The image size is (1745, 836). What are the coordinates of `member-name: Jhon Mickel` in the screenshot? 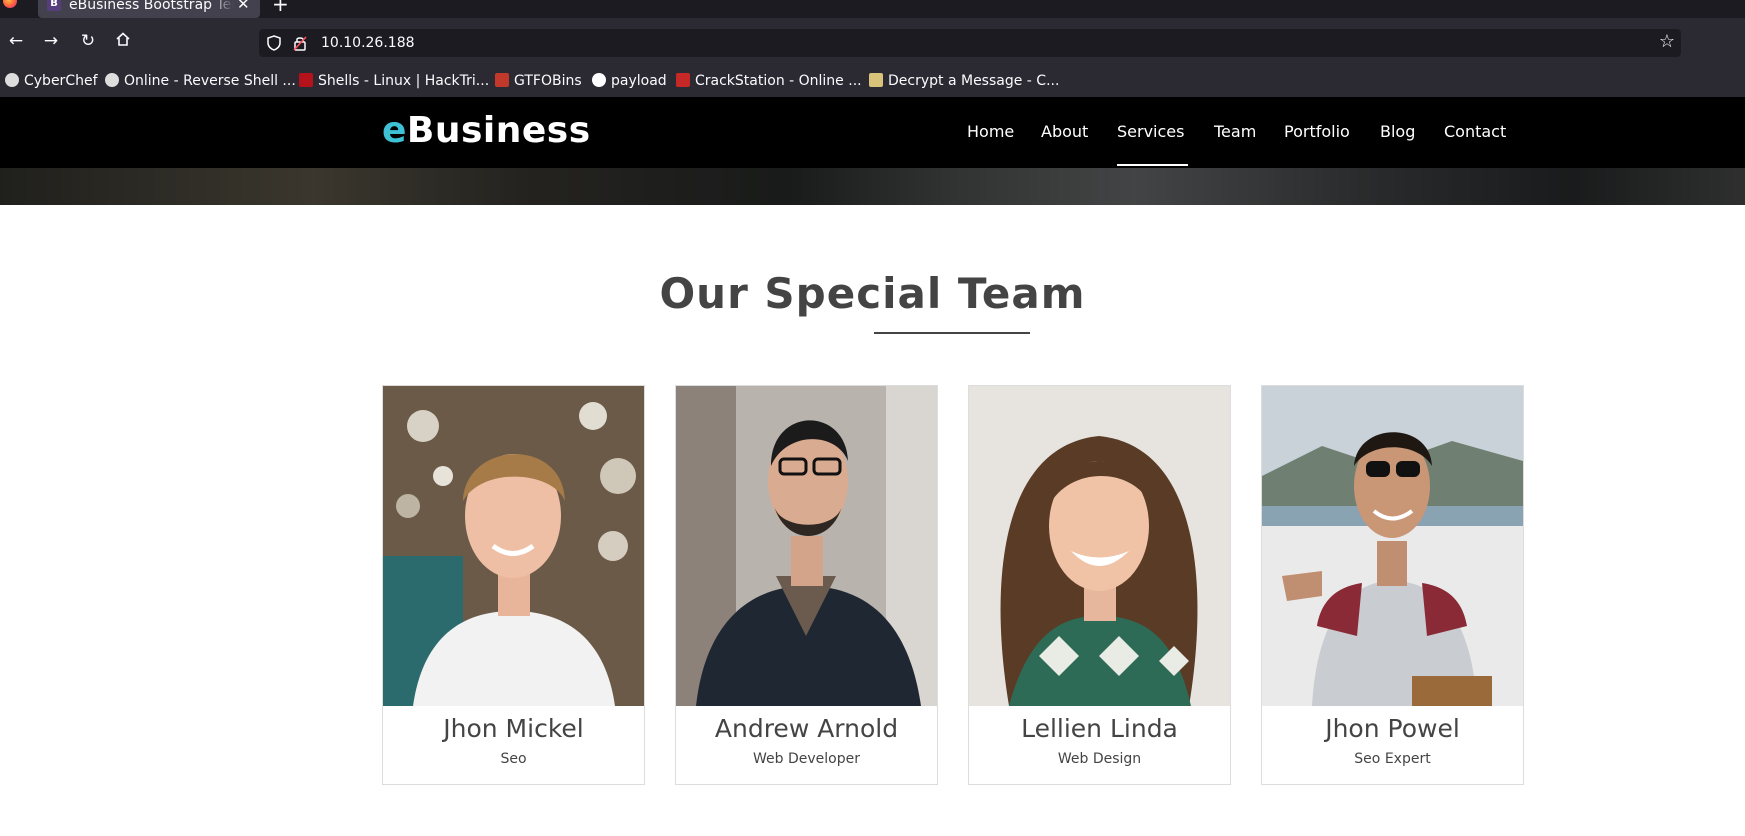 It's located at (513, 728).